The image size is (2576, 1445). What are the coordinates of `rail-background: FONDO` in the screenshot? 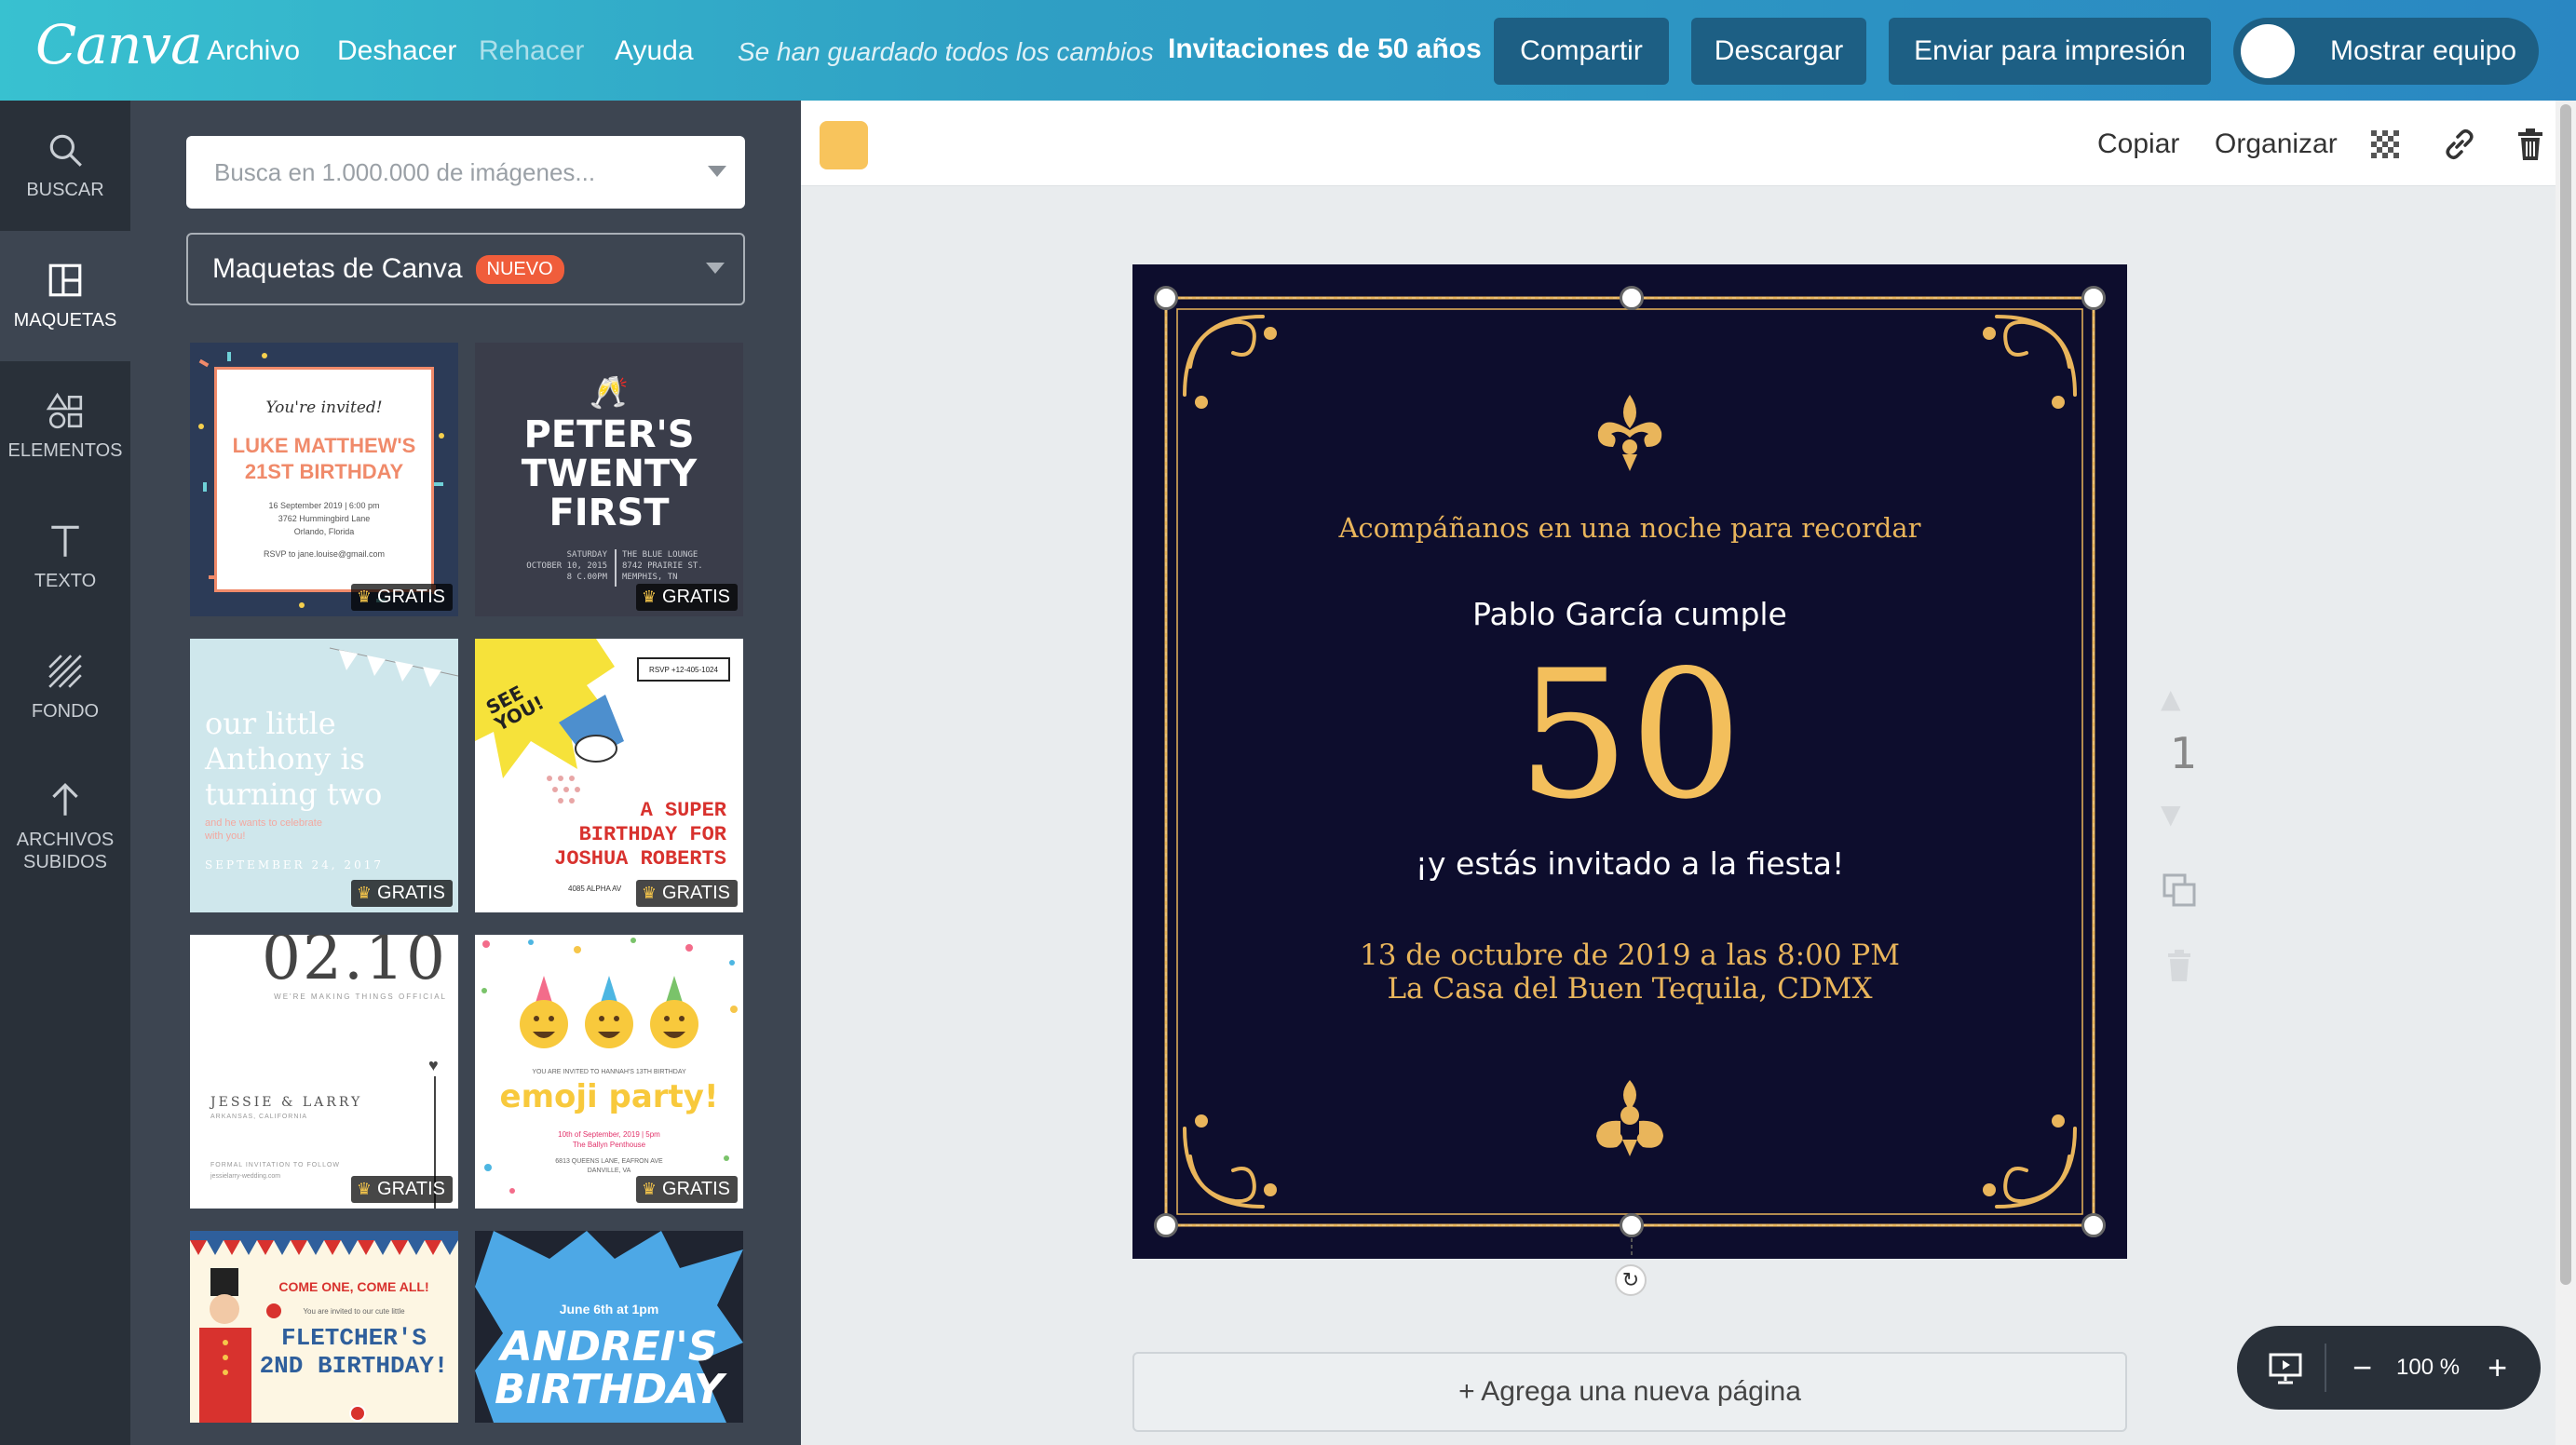 It's located at (65, 687).